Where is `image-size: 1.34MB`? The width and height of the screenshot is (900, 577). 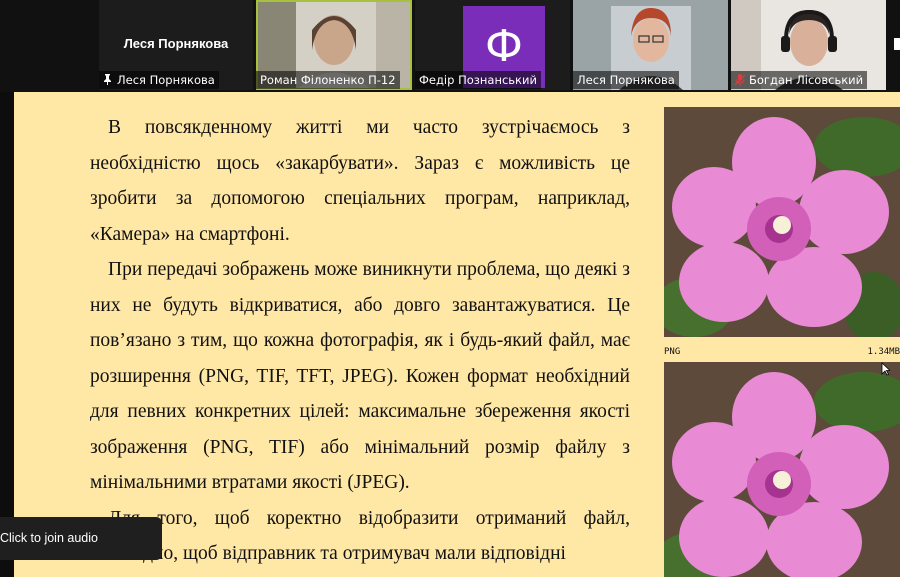 image-size: 1.34MB is located at coordinates (883, 352).